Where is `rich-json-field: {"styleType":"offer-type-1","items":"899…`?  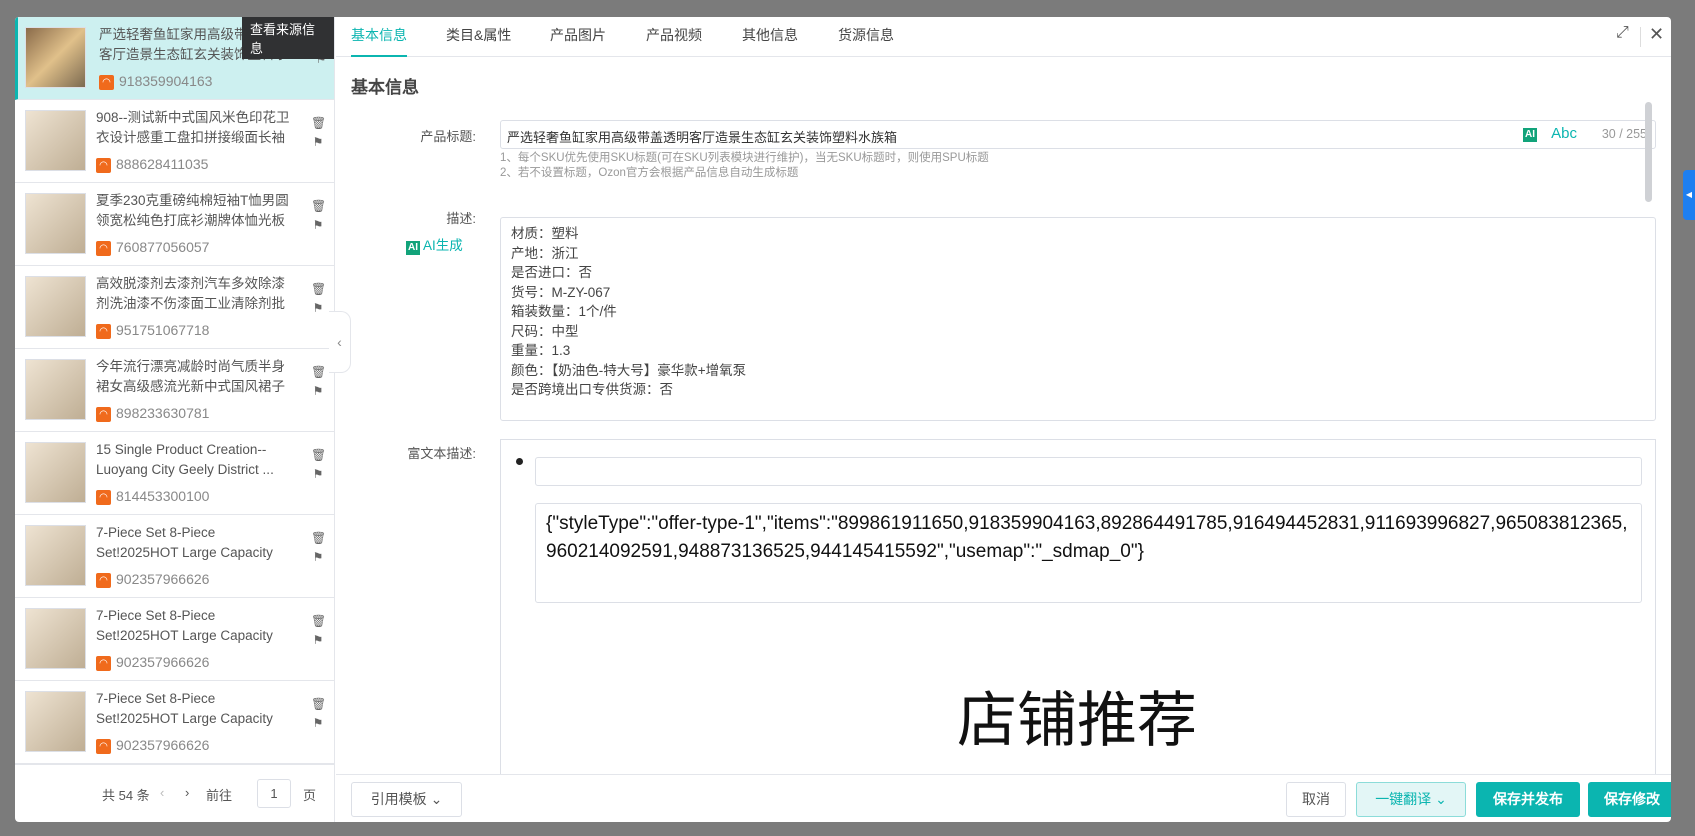 rich-json-field: {"styleType":"offer-type-1","items":"899… is located at coordinates (1088, 553).